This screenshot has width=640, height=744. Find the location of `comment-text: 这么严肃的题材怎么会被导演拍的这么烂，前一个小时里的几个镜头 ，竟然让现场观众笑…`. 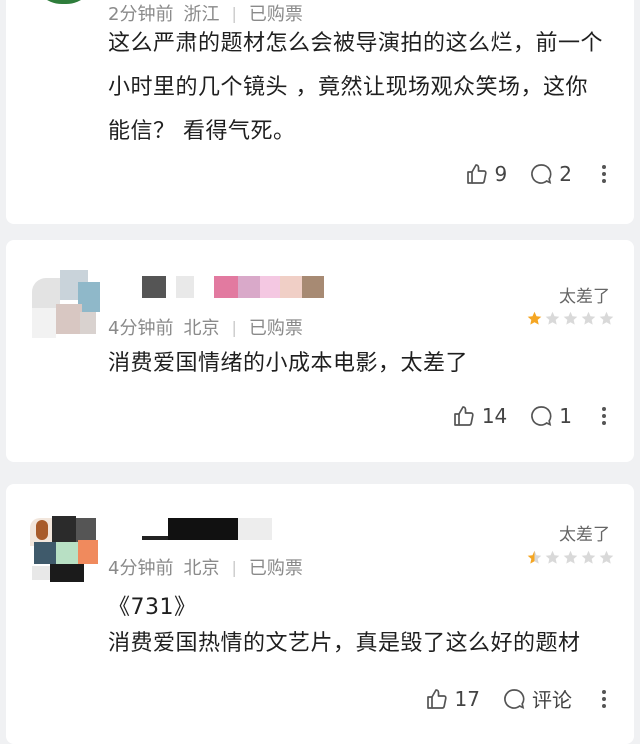

comment-text: 这么严肃的题材怎么会被导演拍的这么烂，前一个小时里的几个镜头 ，竟然让现场观众笑… is located at coordinates (356, 87).